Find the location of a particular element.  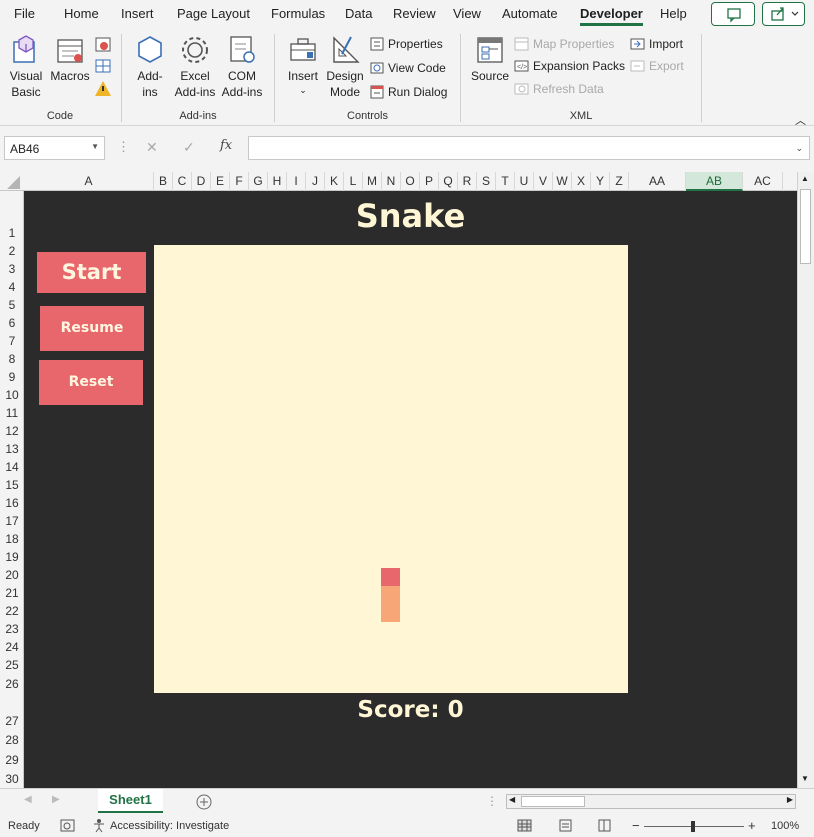

check-icon: ✓ is located at coordinates (189, 147).